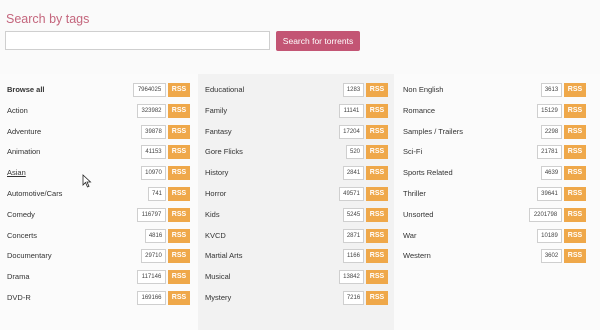  What do you see at coordinates (549, 194) in the screenshot?
I see `tag-count-badge: 39641` at bounding box center [549, 194].